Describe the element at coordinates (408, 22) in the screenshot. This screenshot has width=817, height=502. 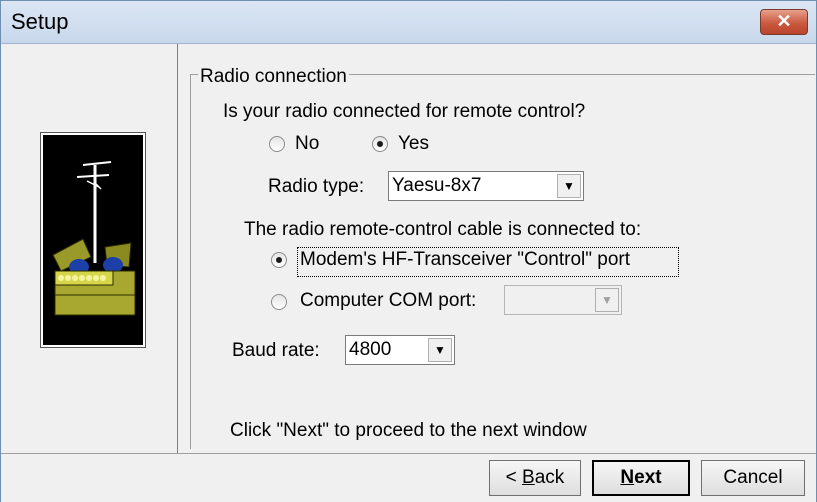
I see `title-bar: Setup ✕` at that location.